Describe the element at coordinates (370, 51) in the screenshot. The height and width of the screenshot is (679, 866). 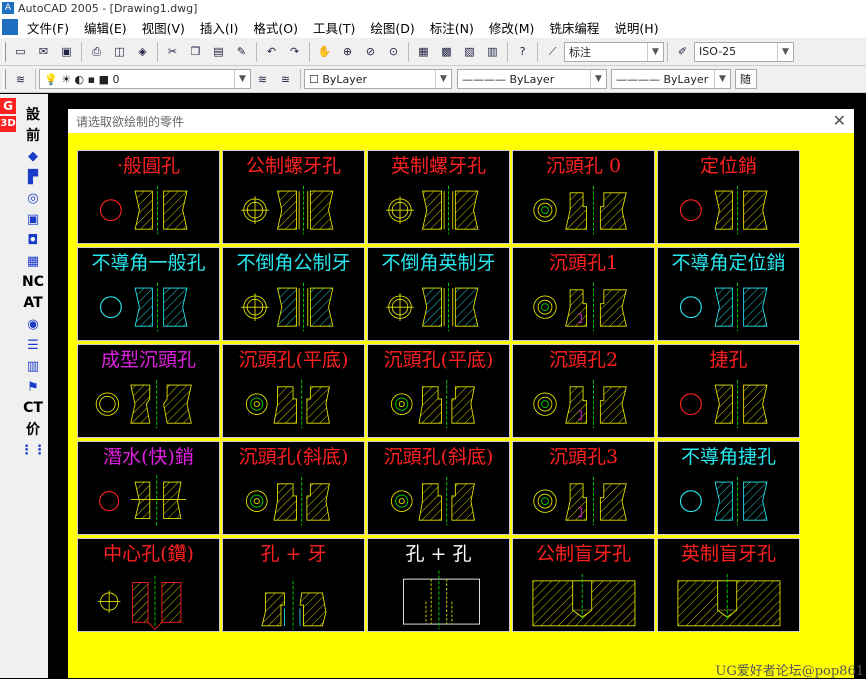
I see `zoom-window-icon: ⊘` at that location.